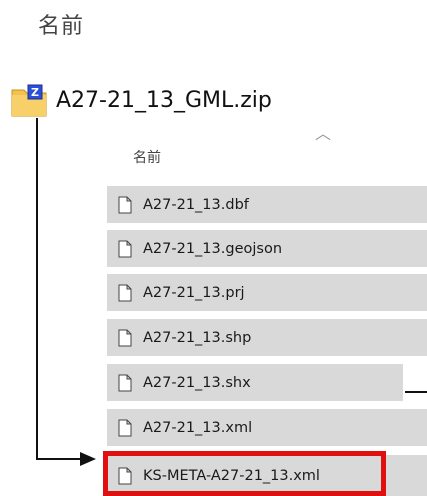  I want to click on name-column-header: 名前, so click(61, 24).